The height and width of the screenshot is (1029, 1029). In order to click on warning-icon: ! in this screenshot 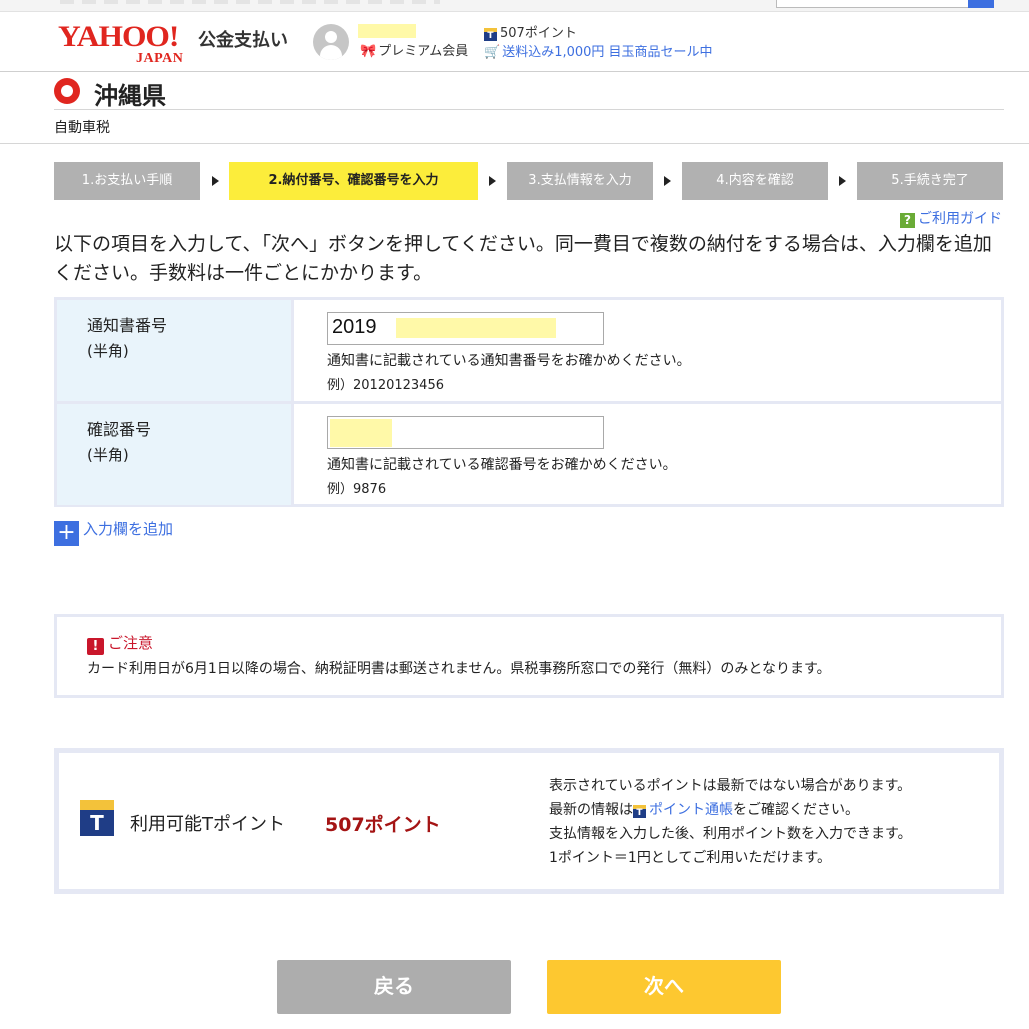, I will do `click(95, 646)`.